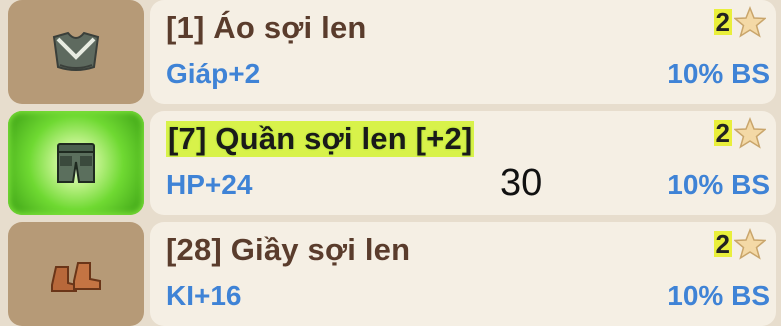 This screenshot has width=781, height=326. What do you see at coordinates (204, 295) in the screenshot?
I see `item-stat: KI+16` at bounding box center [204, 295].